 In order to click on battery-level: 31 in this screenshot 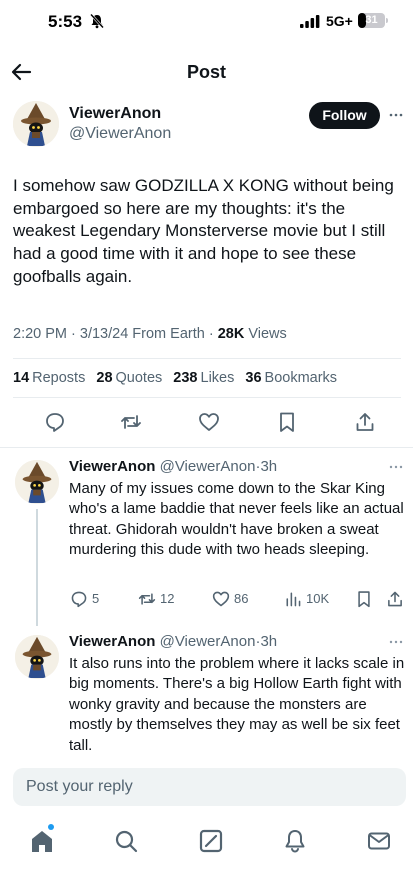, I will do `click(371, 20)`.